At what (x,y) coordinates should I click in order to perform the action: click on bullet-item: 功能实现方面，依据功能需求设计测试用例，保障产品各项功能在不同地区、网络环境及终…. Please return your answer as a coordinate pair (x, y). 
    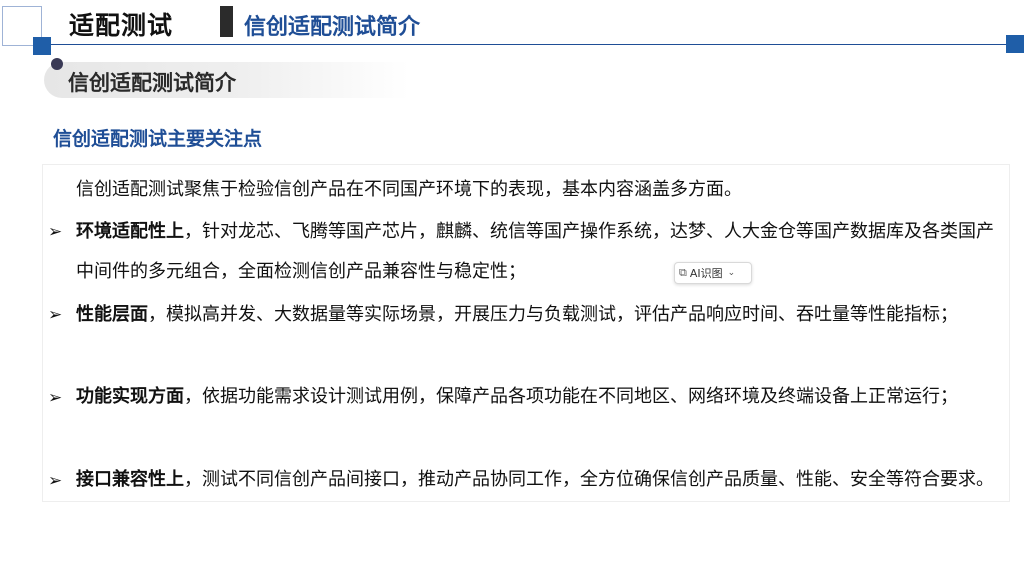
    Looking at the image, I should click on (543, 397).